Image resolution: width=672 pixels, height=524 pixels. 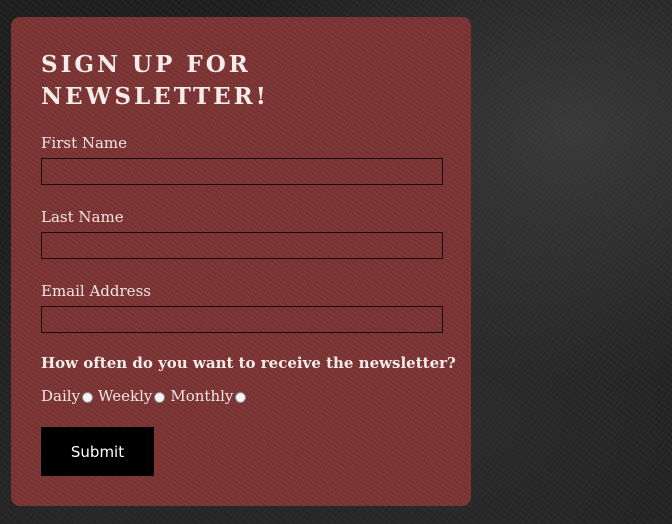 I want to click on weekly-label: Weekly, so click(x=125, y=396).